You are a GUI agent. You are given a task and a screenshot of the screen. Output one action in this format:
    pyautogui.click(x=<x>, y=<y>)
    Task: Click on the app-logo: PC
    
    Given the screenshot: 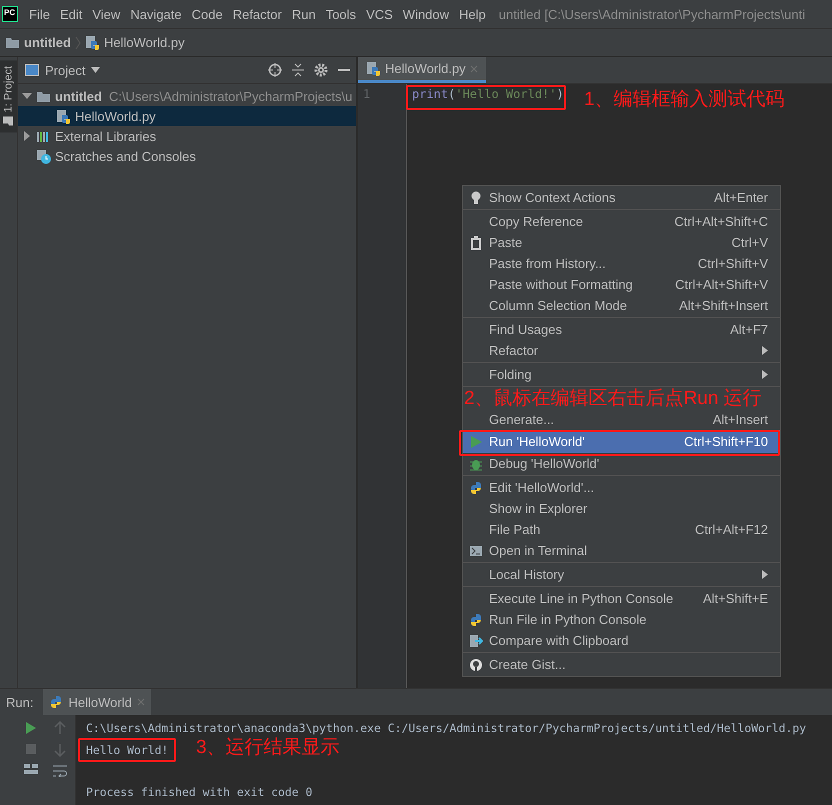 What is the action you would take?
    pyautogui.click(x=10, y=14)
    